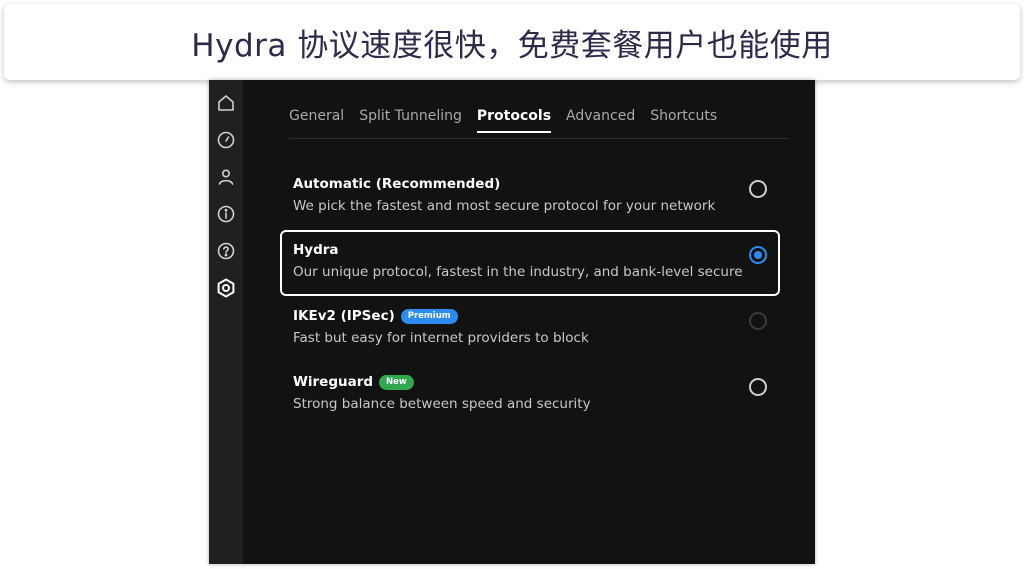 The image size is (1024, 569). I want to click on protocol-name-text: Automatic (Recommended), so click(397, 184).